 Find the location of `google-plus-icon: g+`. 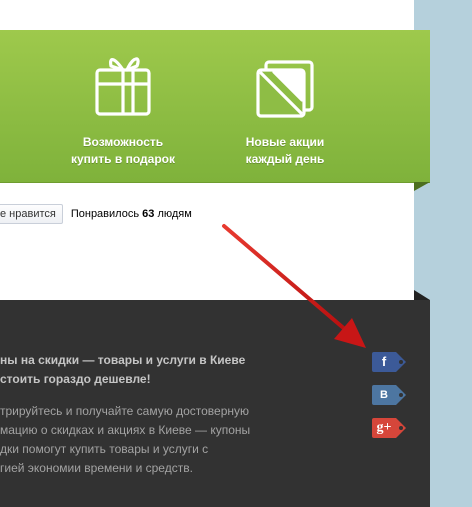

google-plus-icon: g+ is located at coordinates (384, 428).